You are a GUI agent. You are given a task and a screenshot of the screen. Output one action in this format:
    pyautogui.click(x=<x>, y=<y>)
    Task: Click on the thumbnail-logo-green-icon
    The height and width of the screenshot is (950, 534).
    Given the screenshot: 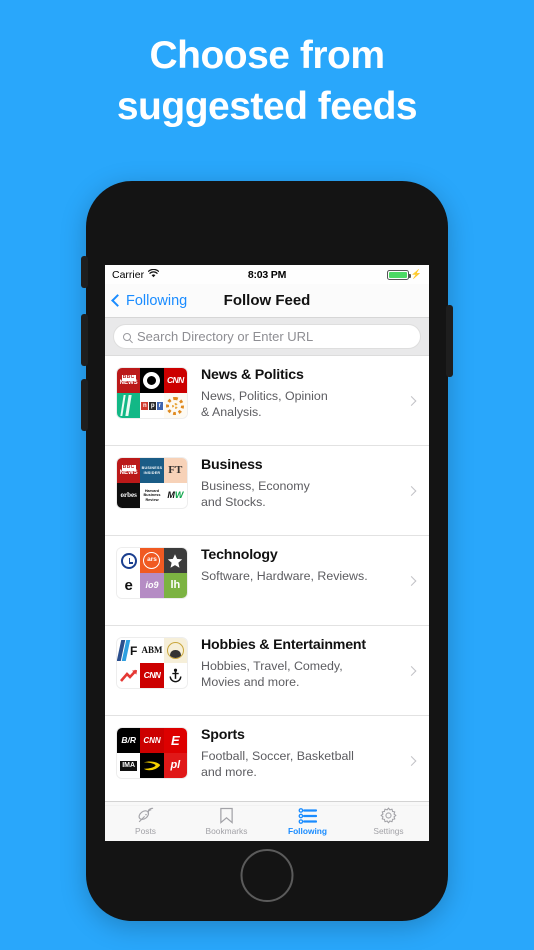 What is the action you would take?
    pyautogui.click(x=129, y=405)
    